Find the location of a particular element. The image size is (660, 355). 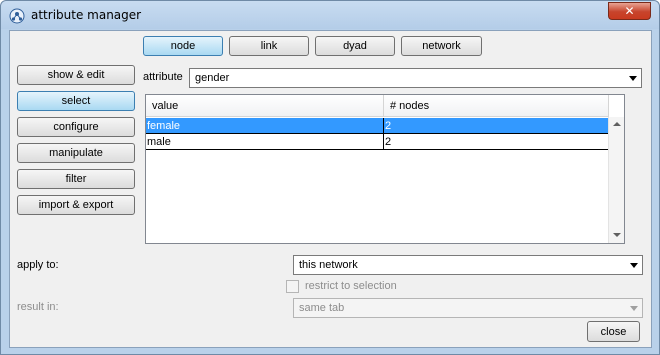

table-header: value # nodes is located at coordinates (377, 106).